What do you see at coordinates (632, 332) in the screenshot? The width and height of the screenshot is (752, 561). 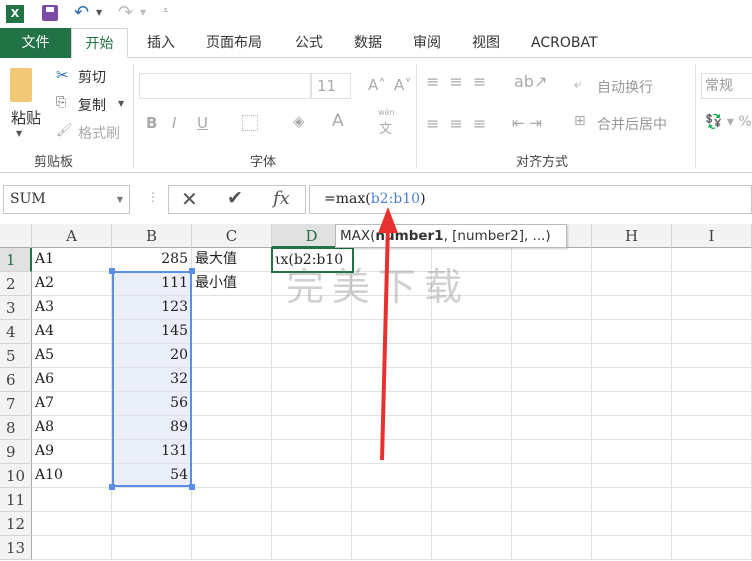 I see `cell-h4` at bounding box center [632, 332].